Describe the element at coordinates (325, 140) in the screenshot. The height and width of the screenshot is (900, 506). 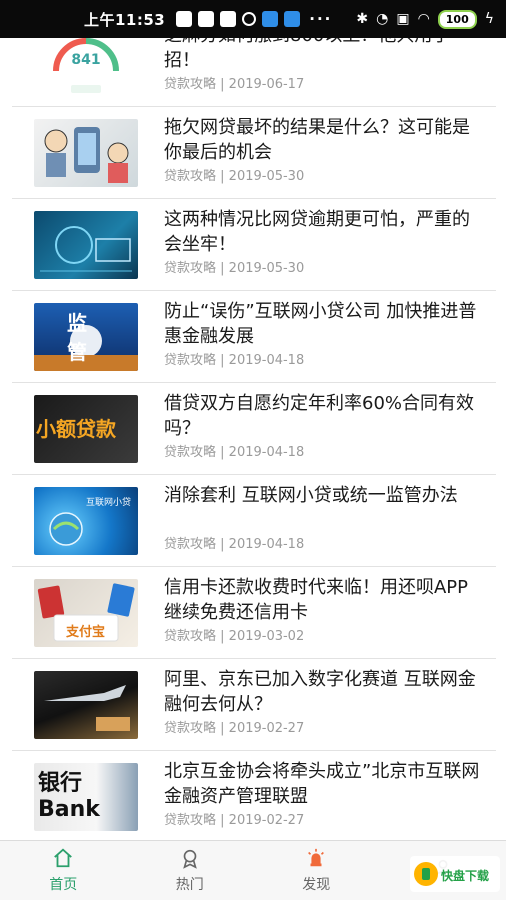
I see `article-title: 拖欠网贷最坏的结果是什么？这可能是你最后的机会` at that location.